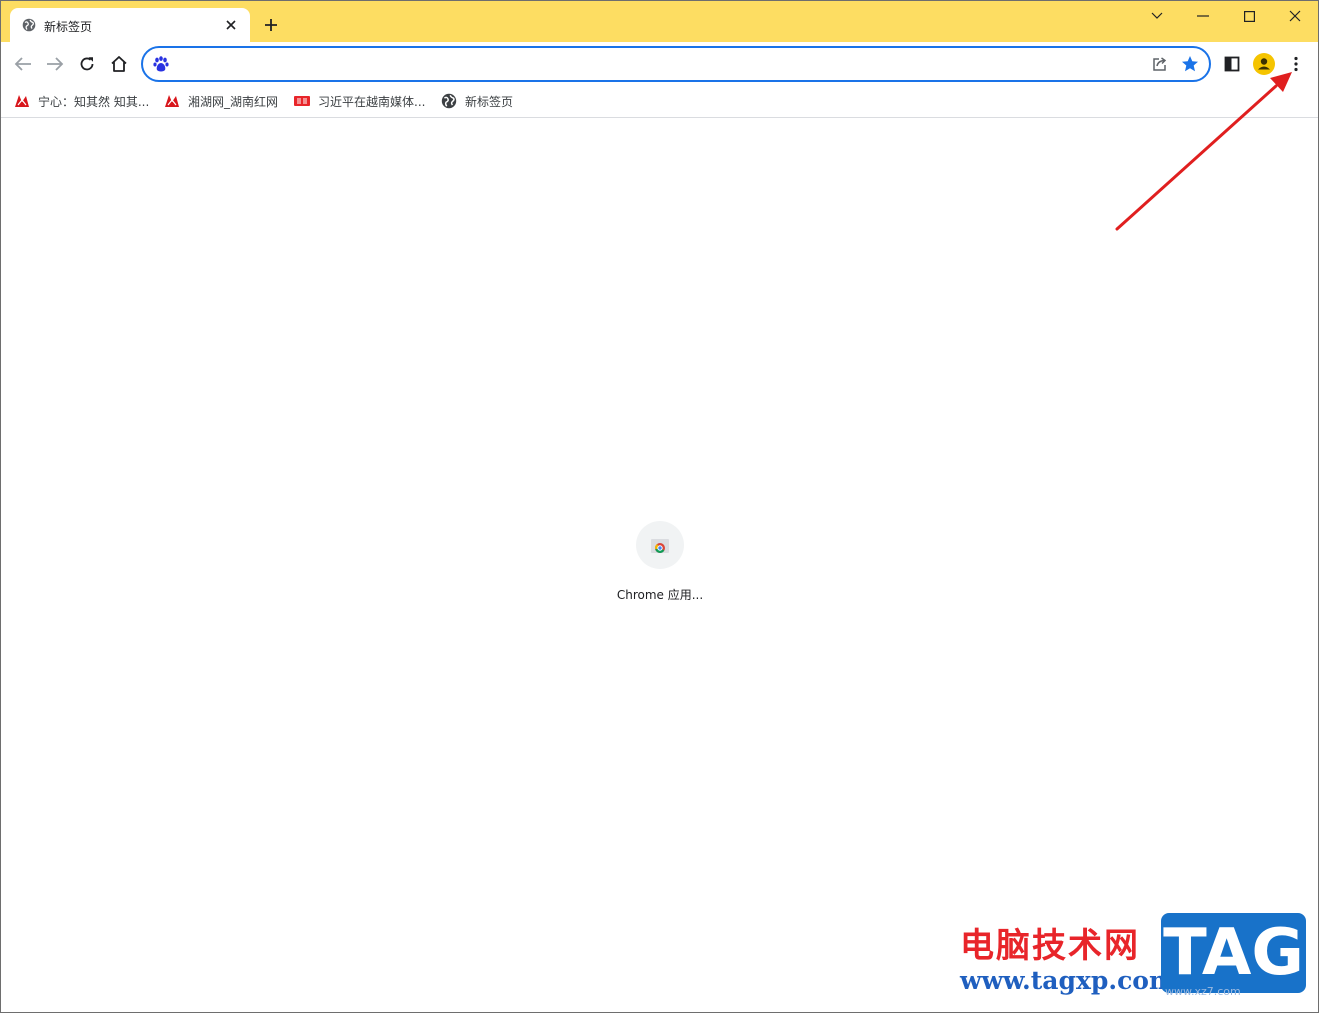 The image size is (1319, 1013). Describe the element at coordinates (1157, 16) in the screenshot. I see `tab-search-chevron-icon` at that location.